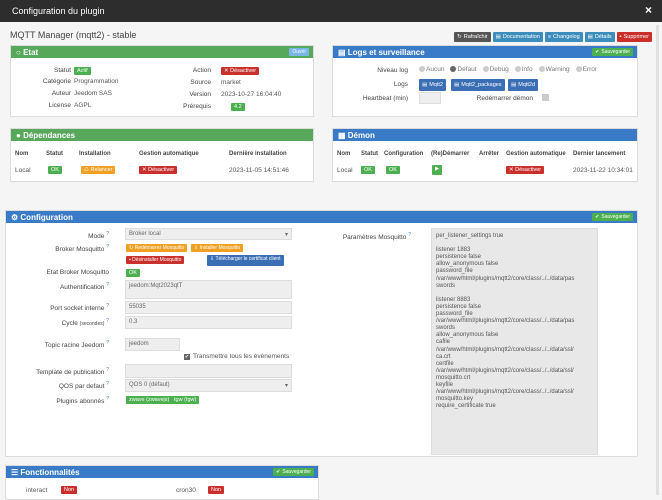 The height and width of the screenshot is (500, 662). What do you see at coordinates (185, 400) in the screenshot?
I see `plugin-tgw-badge: tgw (tgw)` at bounding box center [185, 400].